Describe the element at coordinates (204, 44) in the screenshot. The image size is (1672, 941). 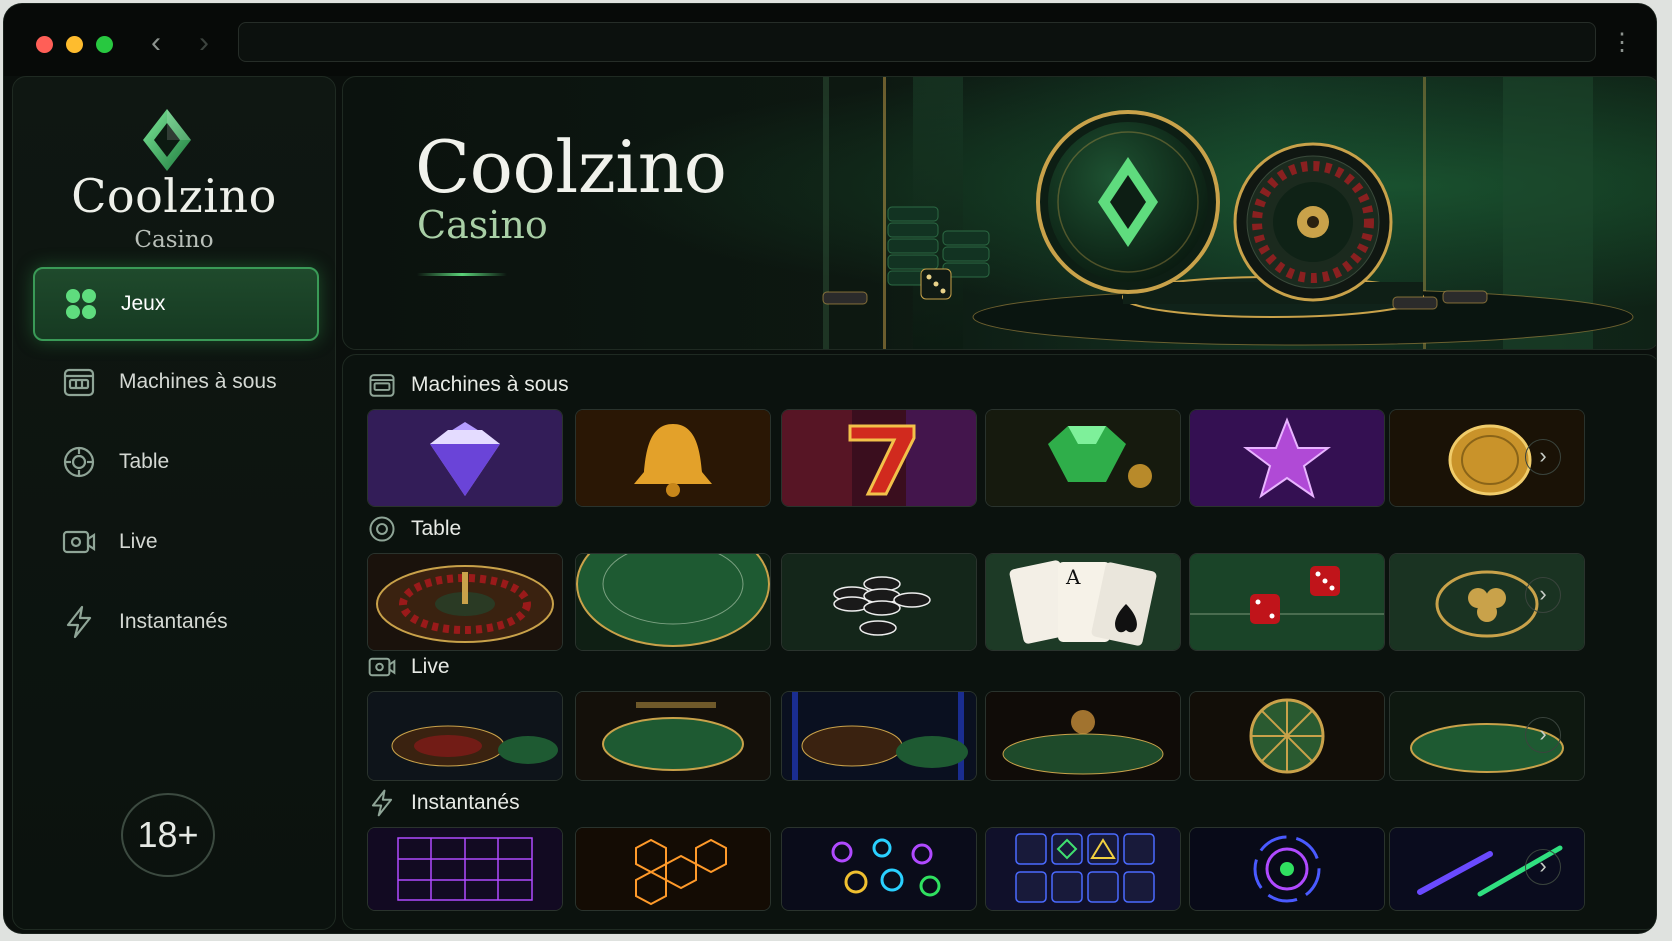
I see `forward-arrow-icon: ›` at that location.